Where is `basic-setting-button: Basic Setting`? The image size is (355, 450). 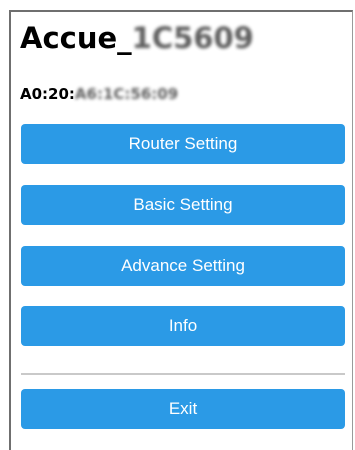
basic-setting-button: Basic Setting is located at coordinates (183, 205).